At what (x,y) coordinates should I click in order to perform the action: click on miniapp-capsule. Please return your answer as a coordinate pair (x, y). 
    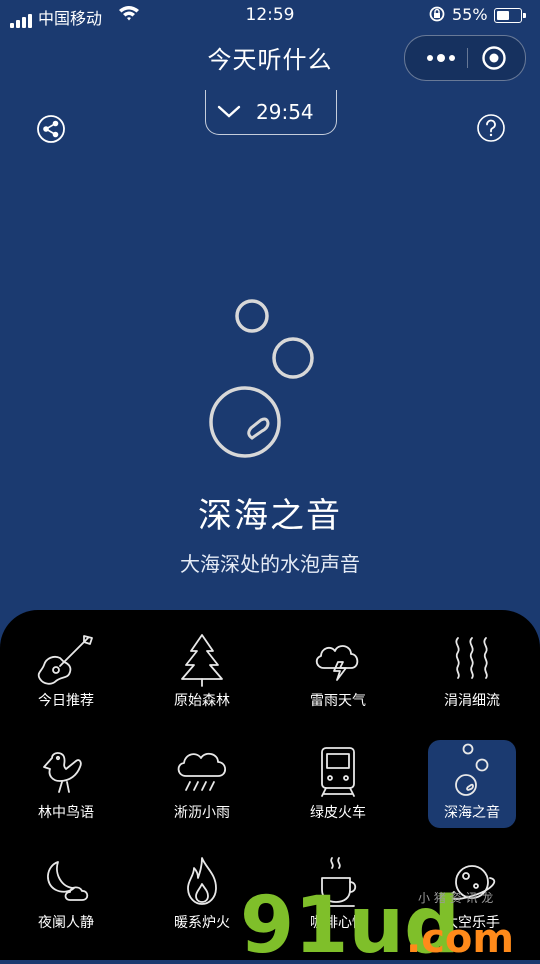
    Looking at the image, I should click on (465, 58).